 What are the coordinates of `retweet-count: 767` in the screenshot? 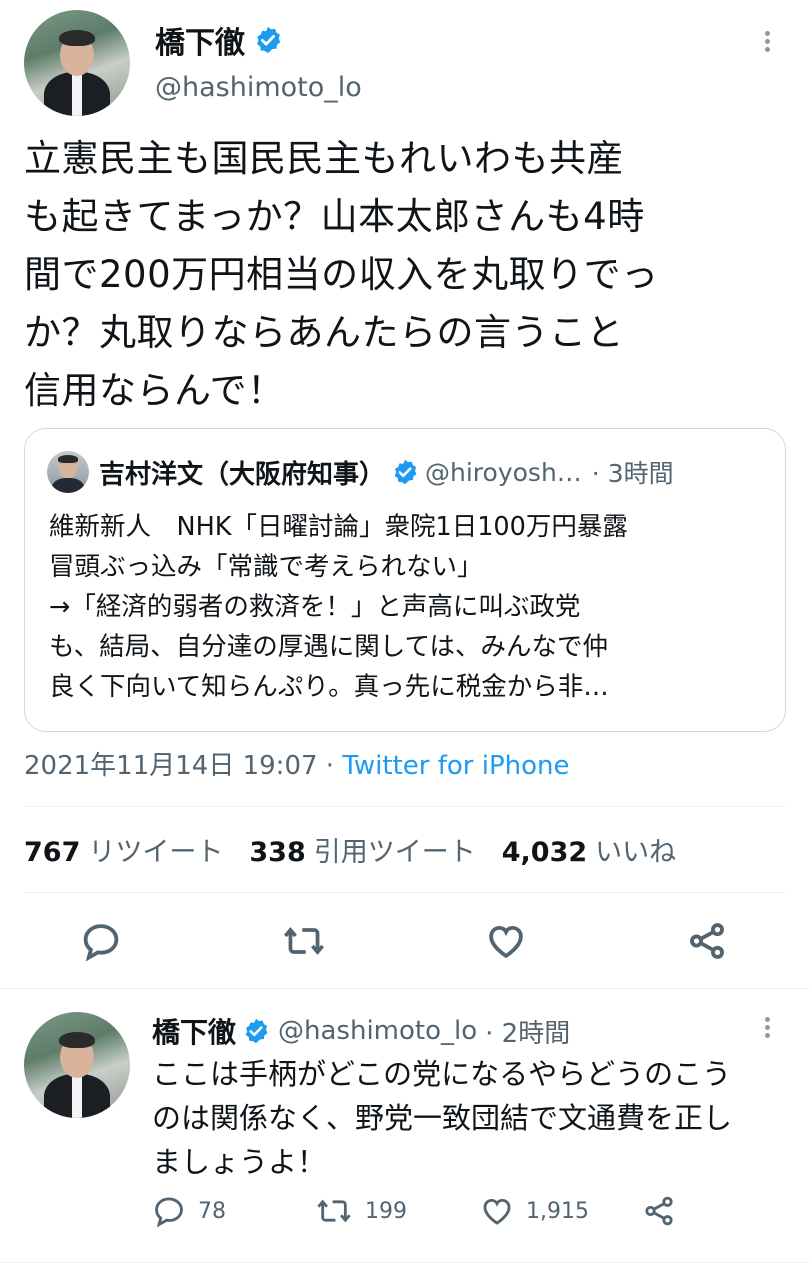 It's located at (52, 852).